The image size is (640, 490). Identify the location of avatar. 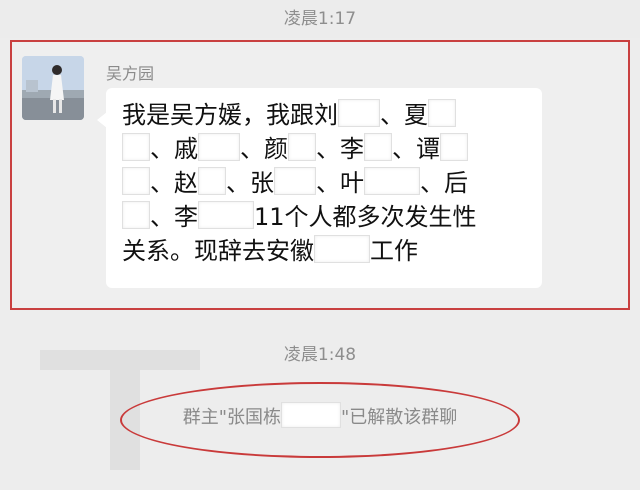
(53, 88).